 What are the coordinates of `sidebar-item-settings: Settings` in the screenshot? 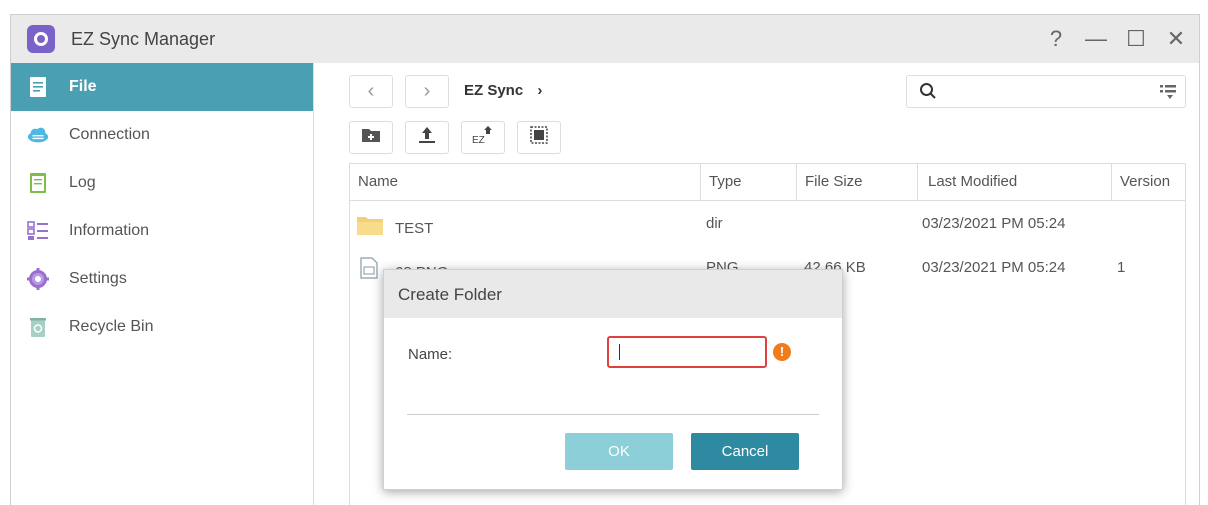 It's located at (162, 279).